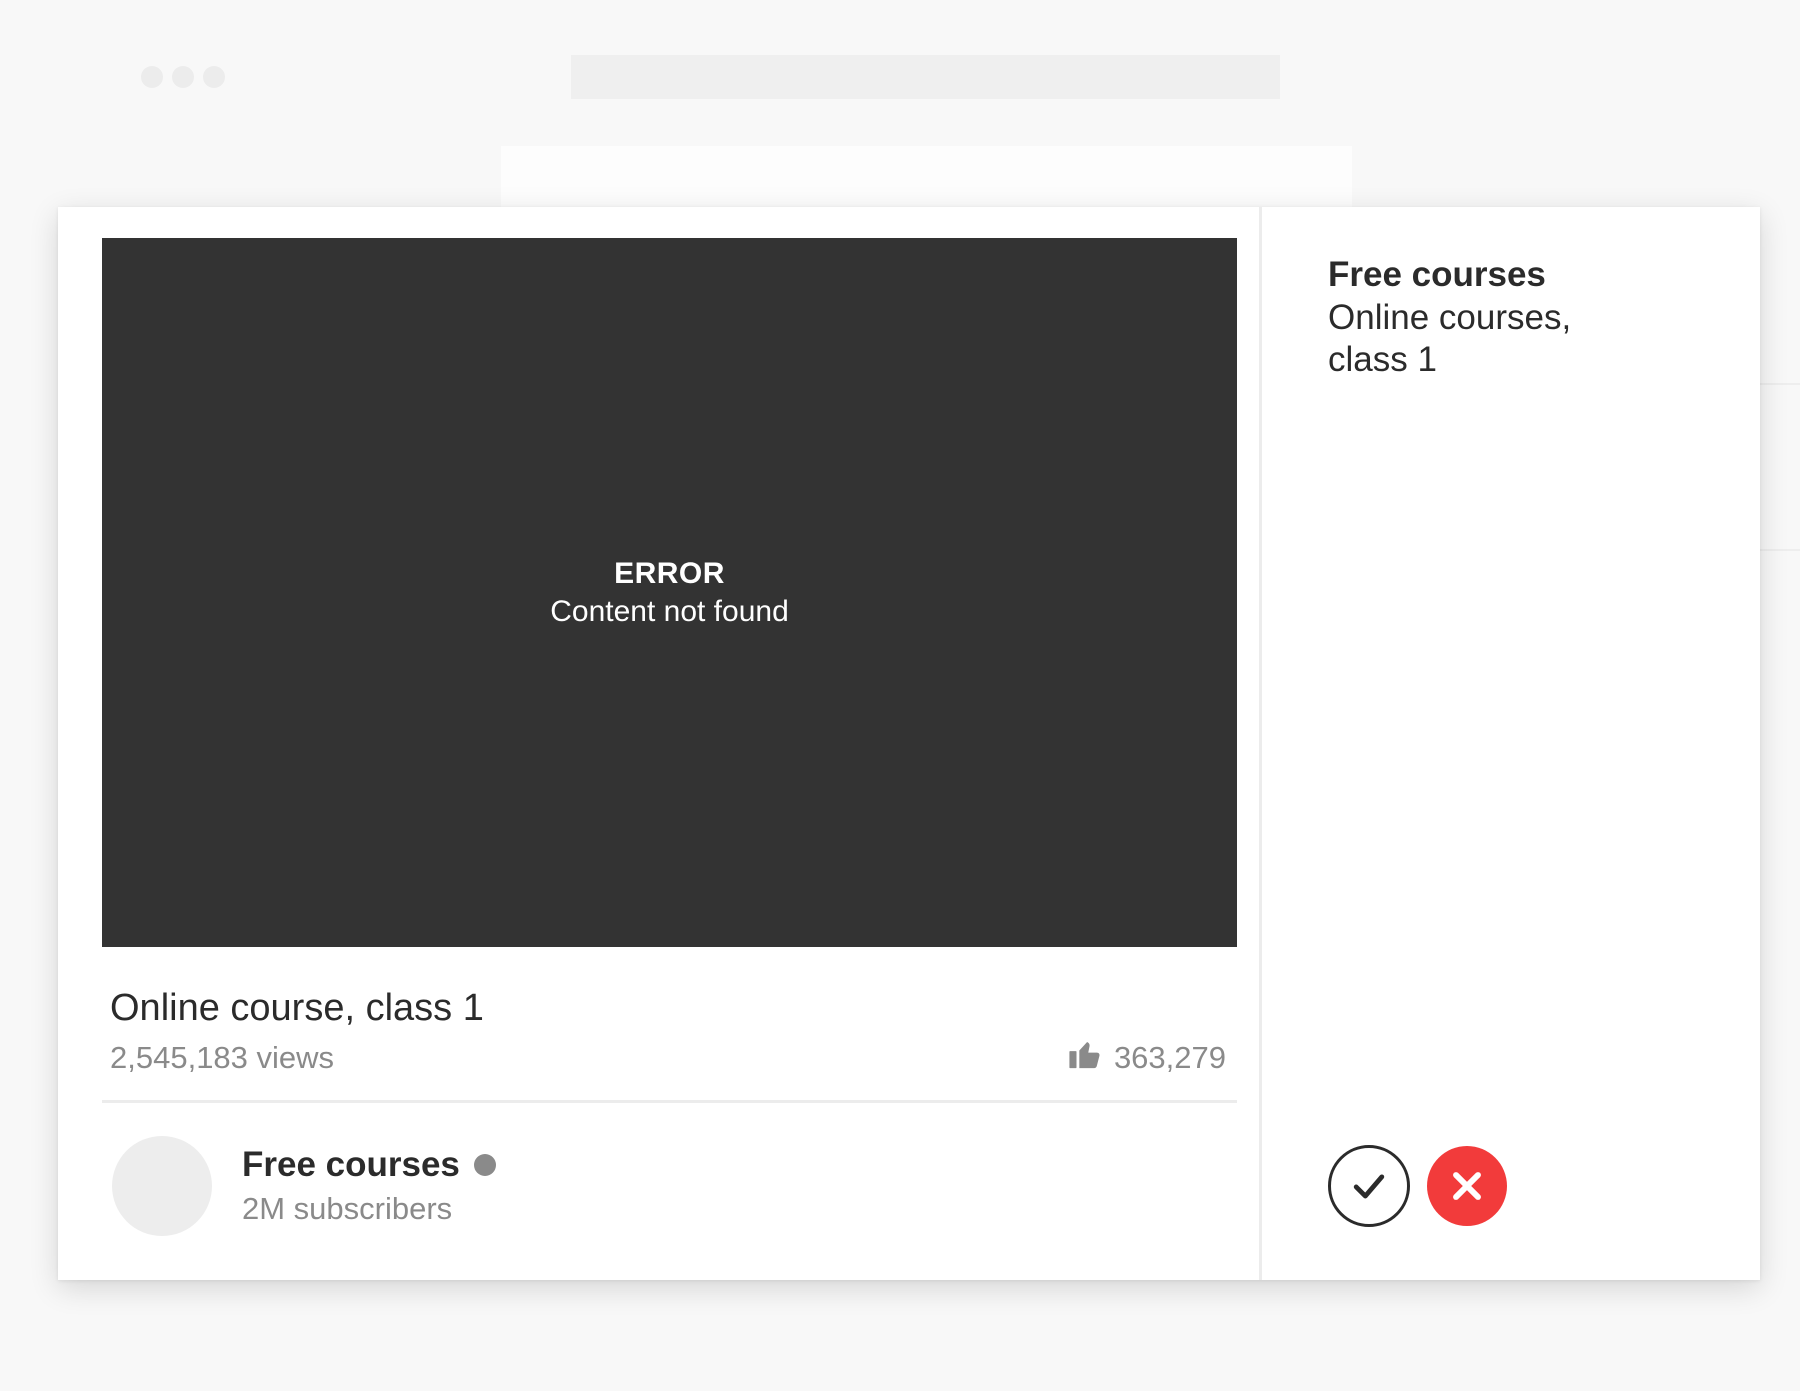 This screenshot has height=1391, width=1800. What do you see at coordinates (347, 1208) in the screenshot?
I see `subscriber-count: 2M subscribers` at bounding box center [347, 1208].